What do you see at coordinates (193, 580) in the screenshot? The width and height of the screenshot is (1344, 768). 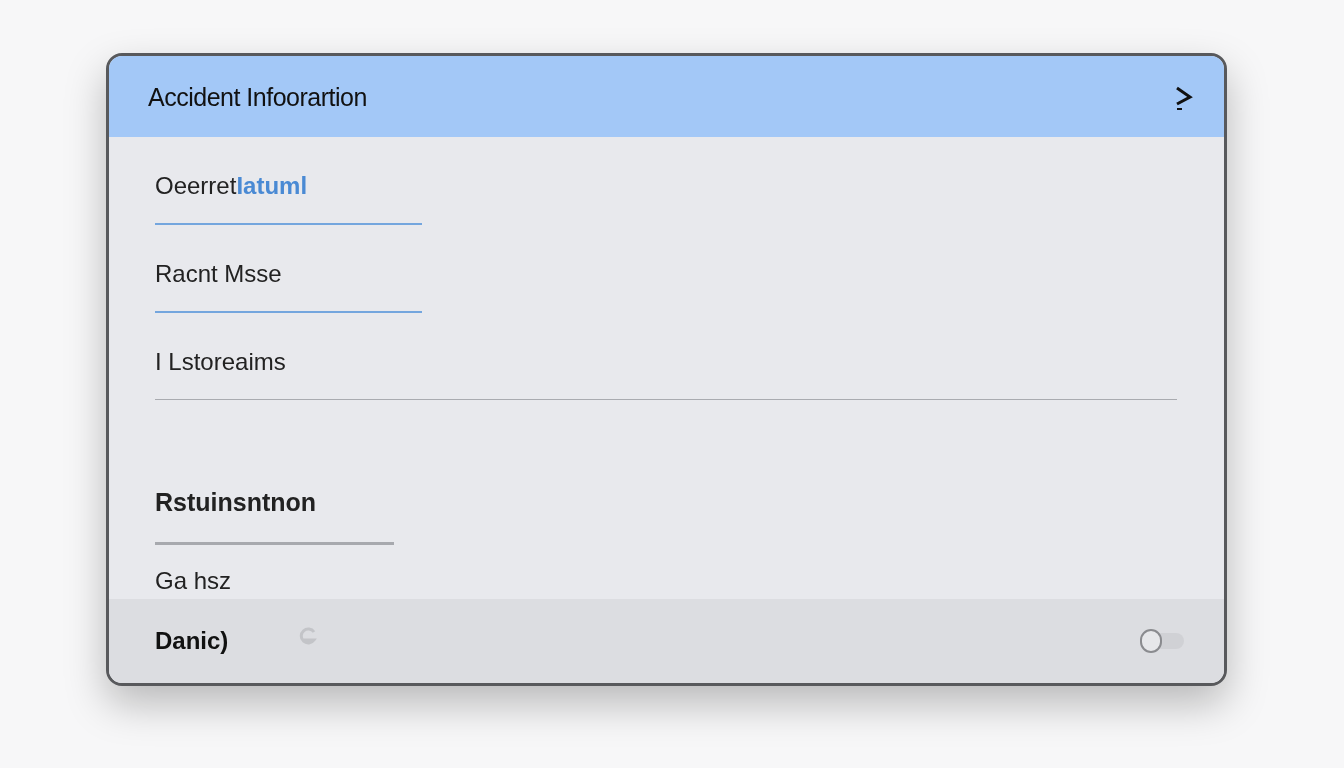 I see `field-label: Ga hsz` at bounding box center [193, 580].